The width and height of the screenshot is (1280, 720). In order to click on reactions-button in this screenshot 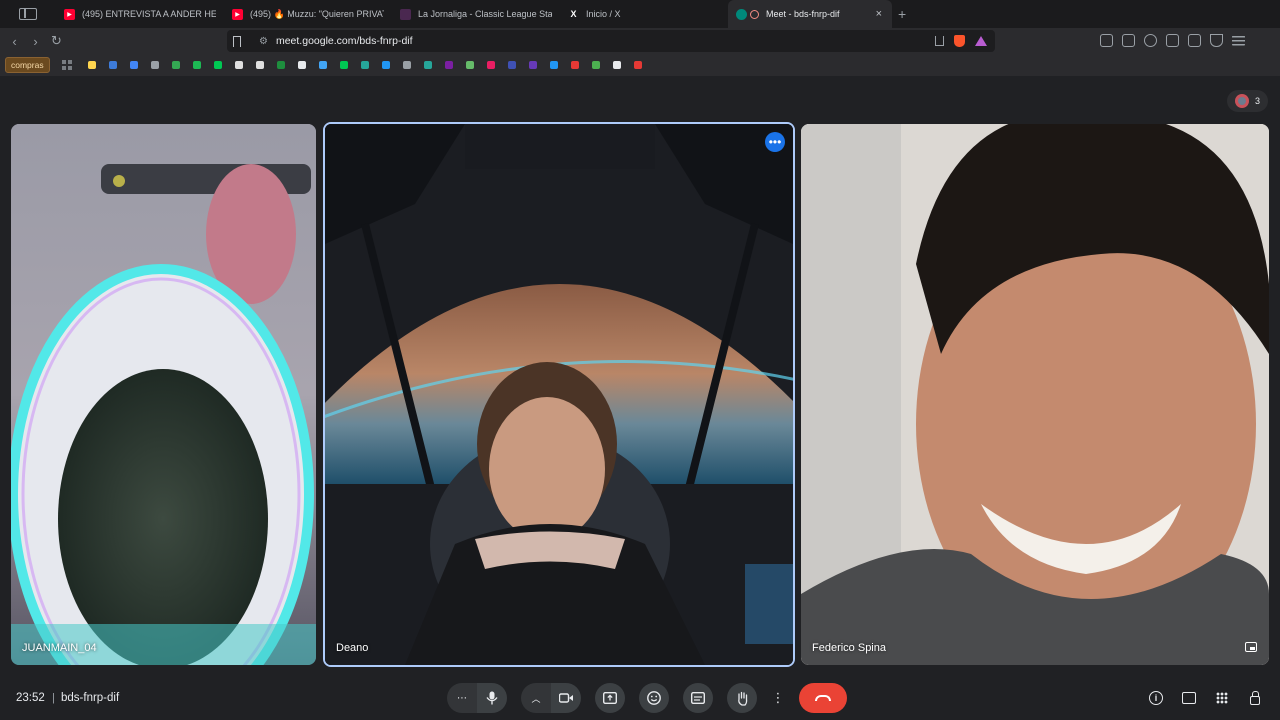, I will do `click(654, 698)`.